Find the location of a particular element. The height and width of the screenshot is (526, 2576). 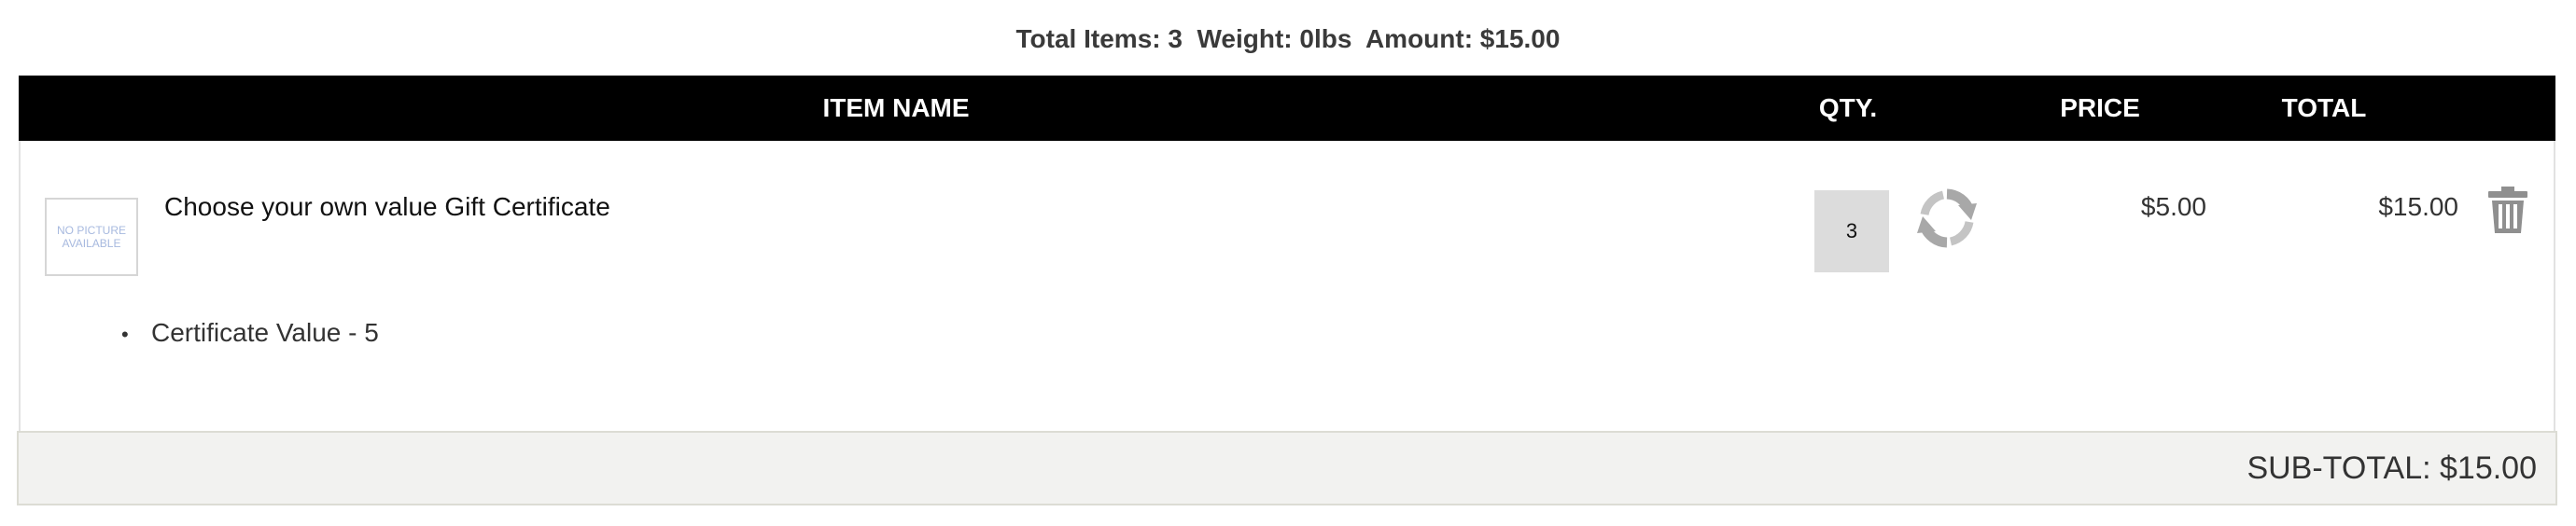

product-name-link: Choose your own value Gift Certificate is located at coordinates (387, 207).